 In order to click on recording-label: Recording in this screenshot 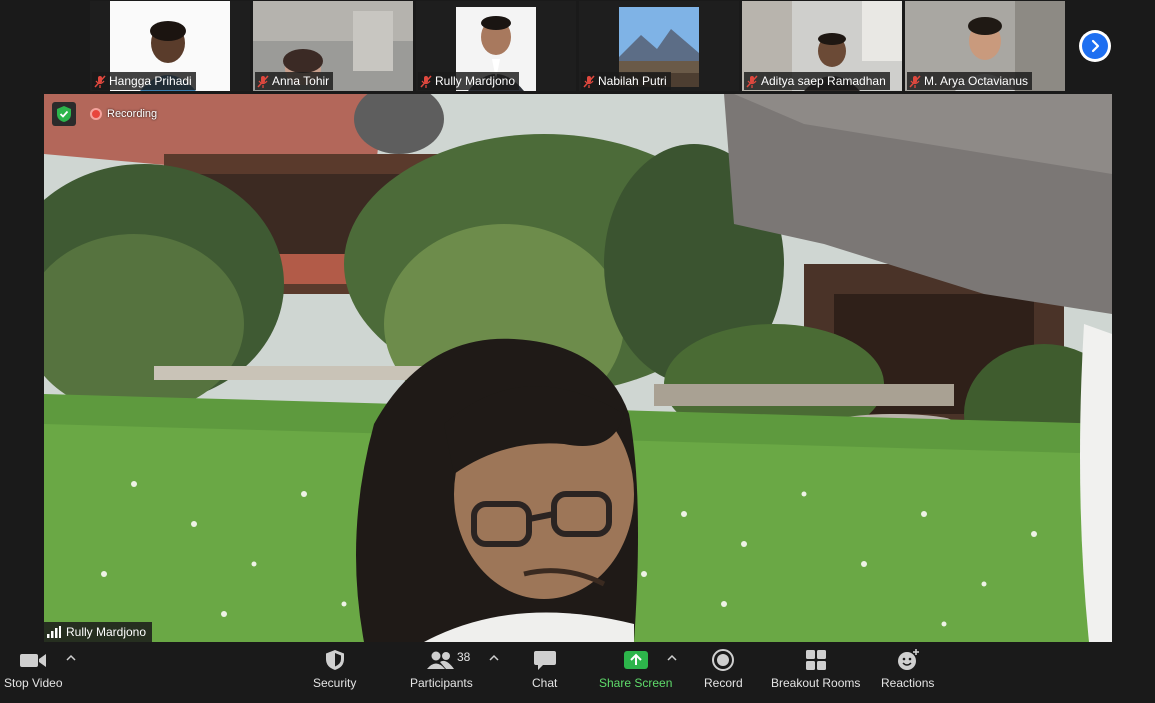, I will do `click(132, 114)`.